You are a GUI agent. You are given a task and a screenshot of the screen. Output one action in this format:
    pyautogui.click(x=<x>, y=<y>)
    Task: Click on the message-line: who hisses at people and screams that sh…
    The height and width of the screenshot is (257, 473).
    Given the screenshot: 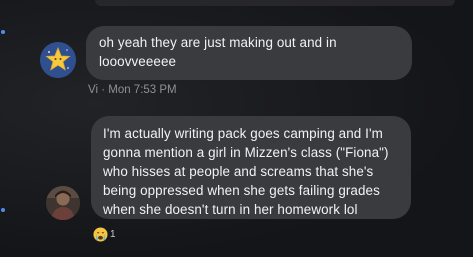 What is the action you would take?
    pyautogui.click(x=238, y=171)
    